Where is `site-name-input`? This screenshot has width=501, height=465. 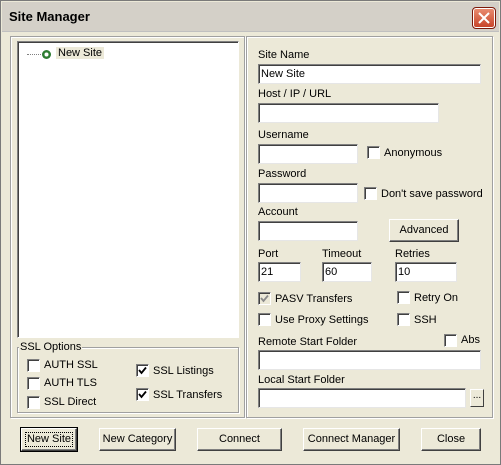
site-name-input is located at coordinates (369, 74).